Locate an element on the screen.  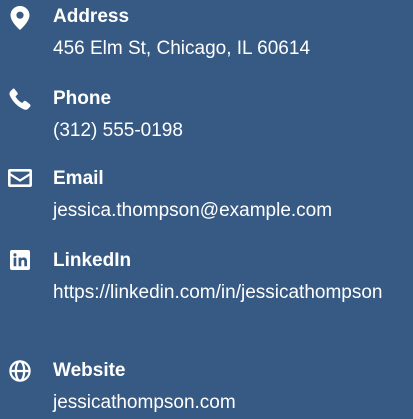
map-marker-icon is located at coordinates (20, 18).